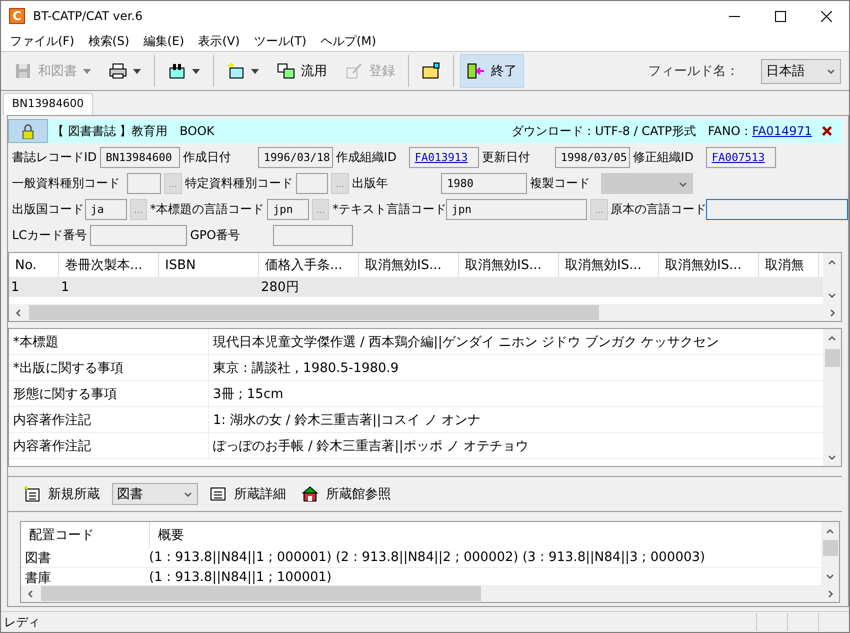 The image size is (850, 633). Describe the element at coordinates (306, 368) in the screenshot. I see `field-value: 東京 : 講談社 , 1980.5-1980.9` at that location.